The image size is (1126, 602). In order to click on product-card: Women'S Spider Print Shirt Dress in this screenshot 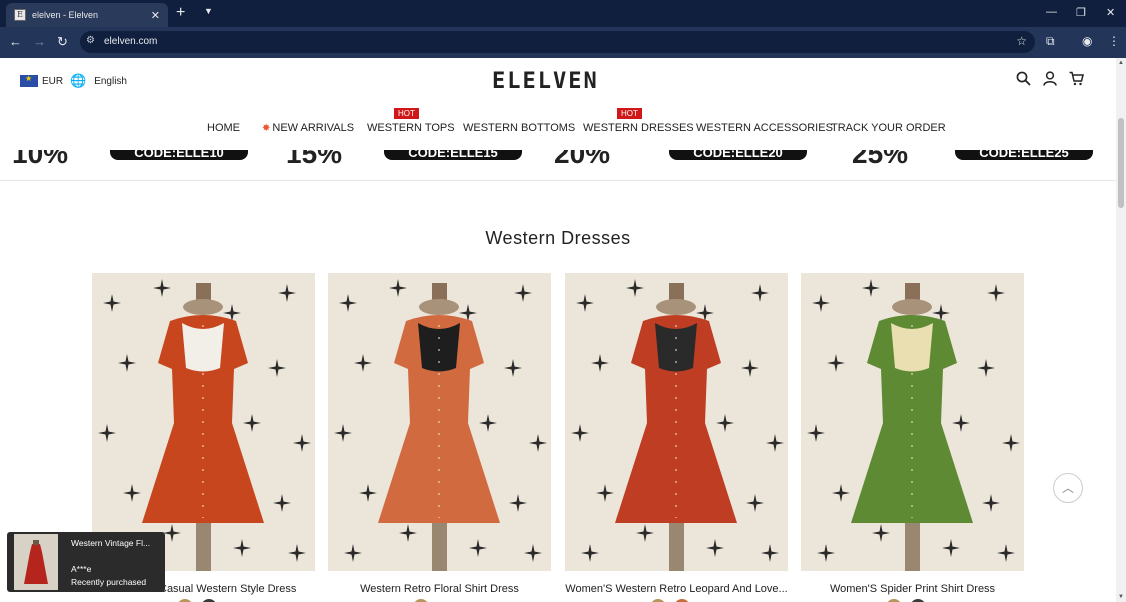, I will do `click(912, 437)`.